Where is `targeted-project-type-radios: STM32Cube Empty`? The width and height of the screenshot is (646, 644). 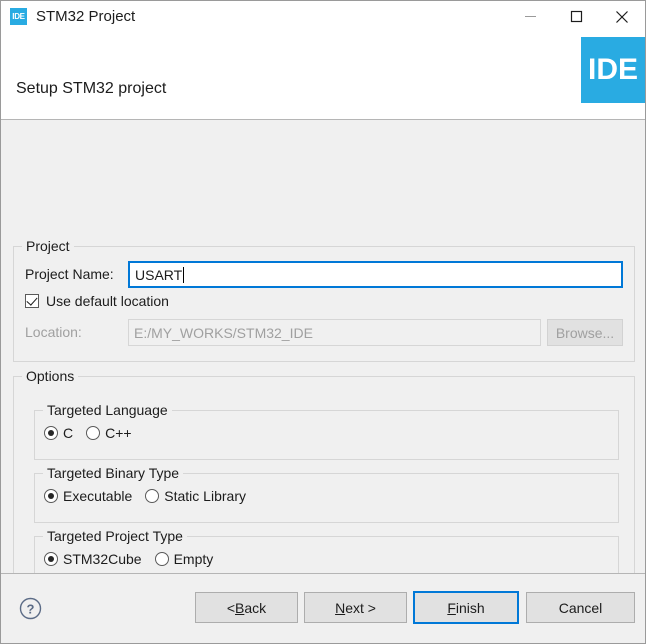
targeted-project-type-radios: STM32Cube Empty is located at coordinates (135, 559).